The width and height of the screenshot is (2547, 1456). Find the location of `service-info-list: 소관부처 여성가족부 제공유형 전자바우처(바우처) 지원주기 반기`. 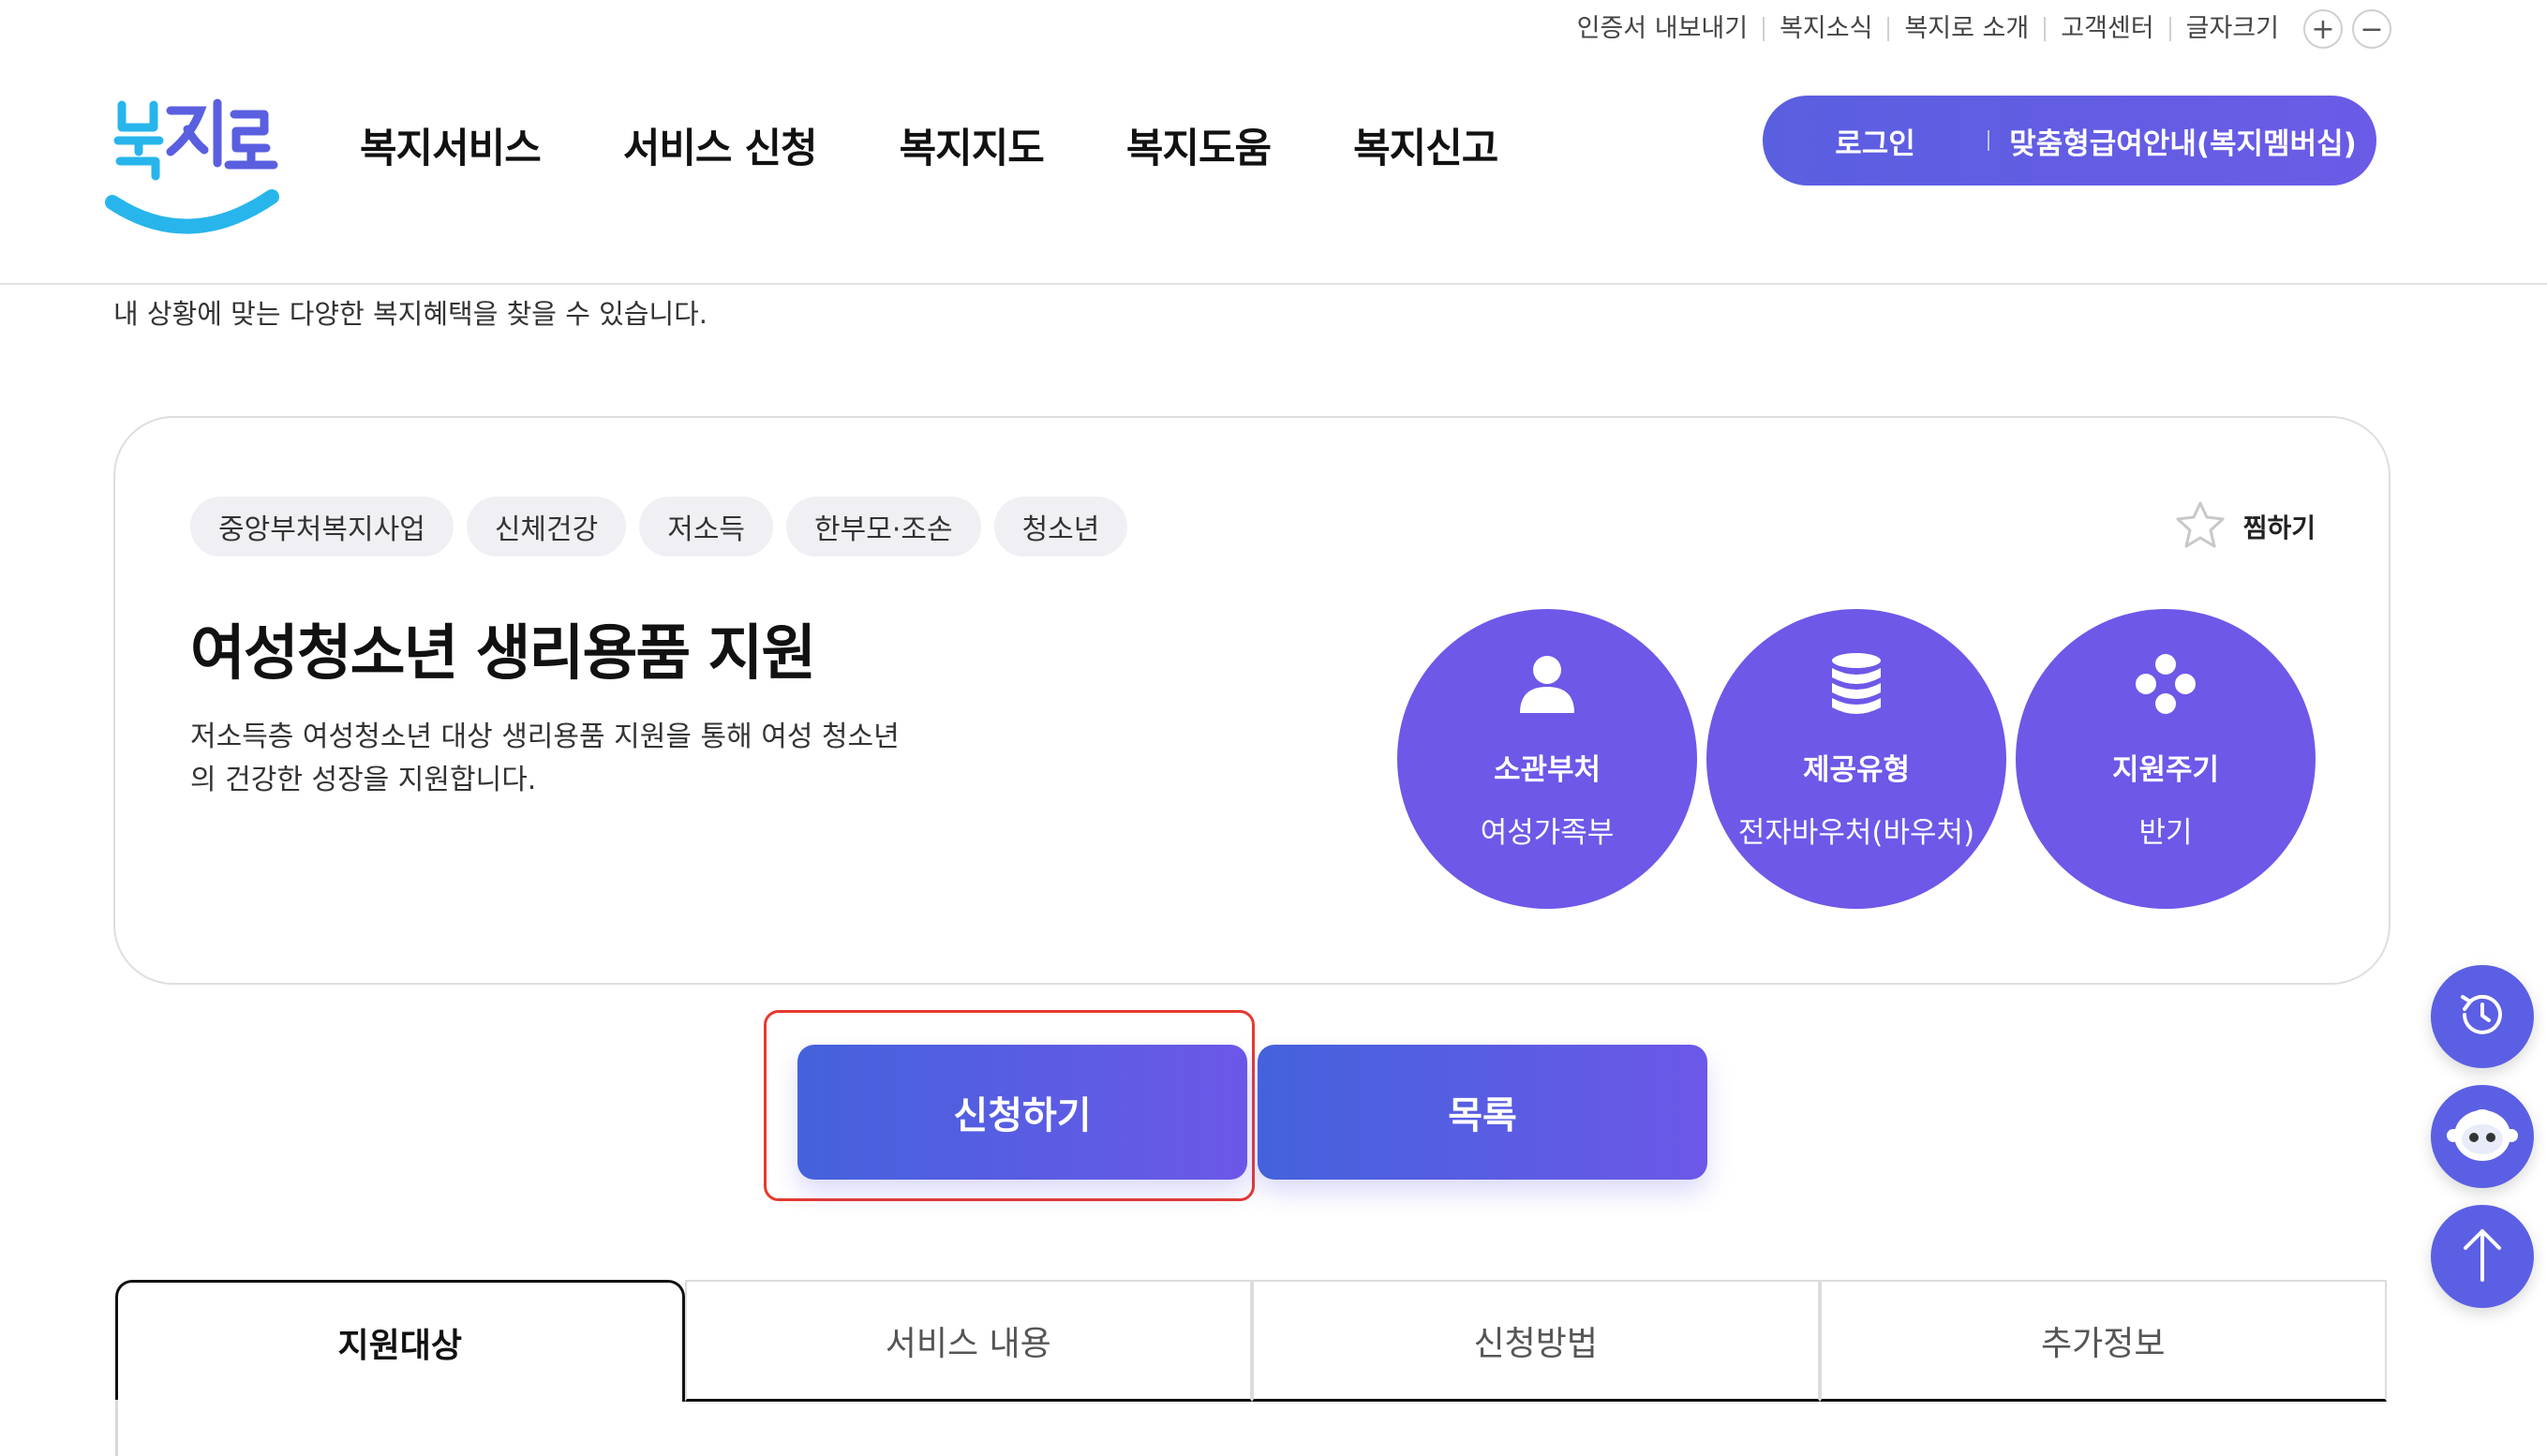

service-info-list: 소관부처 여성가족부 제공유형 전자바우처(바우처) 지원주기 반기 is located at coordinates (1861, 759).